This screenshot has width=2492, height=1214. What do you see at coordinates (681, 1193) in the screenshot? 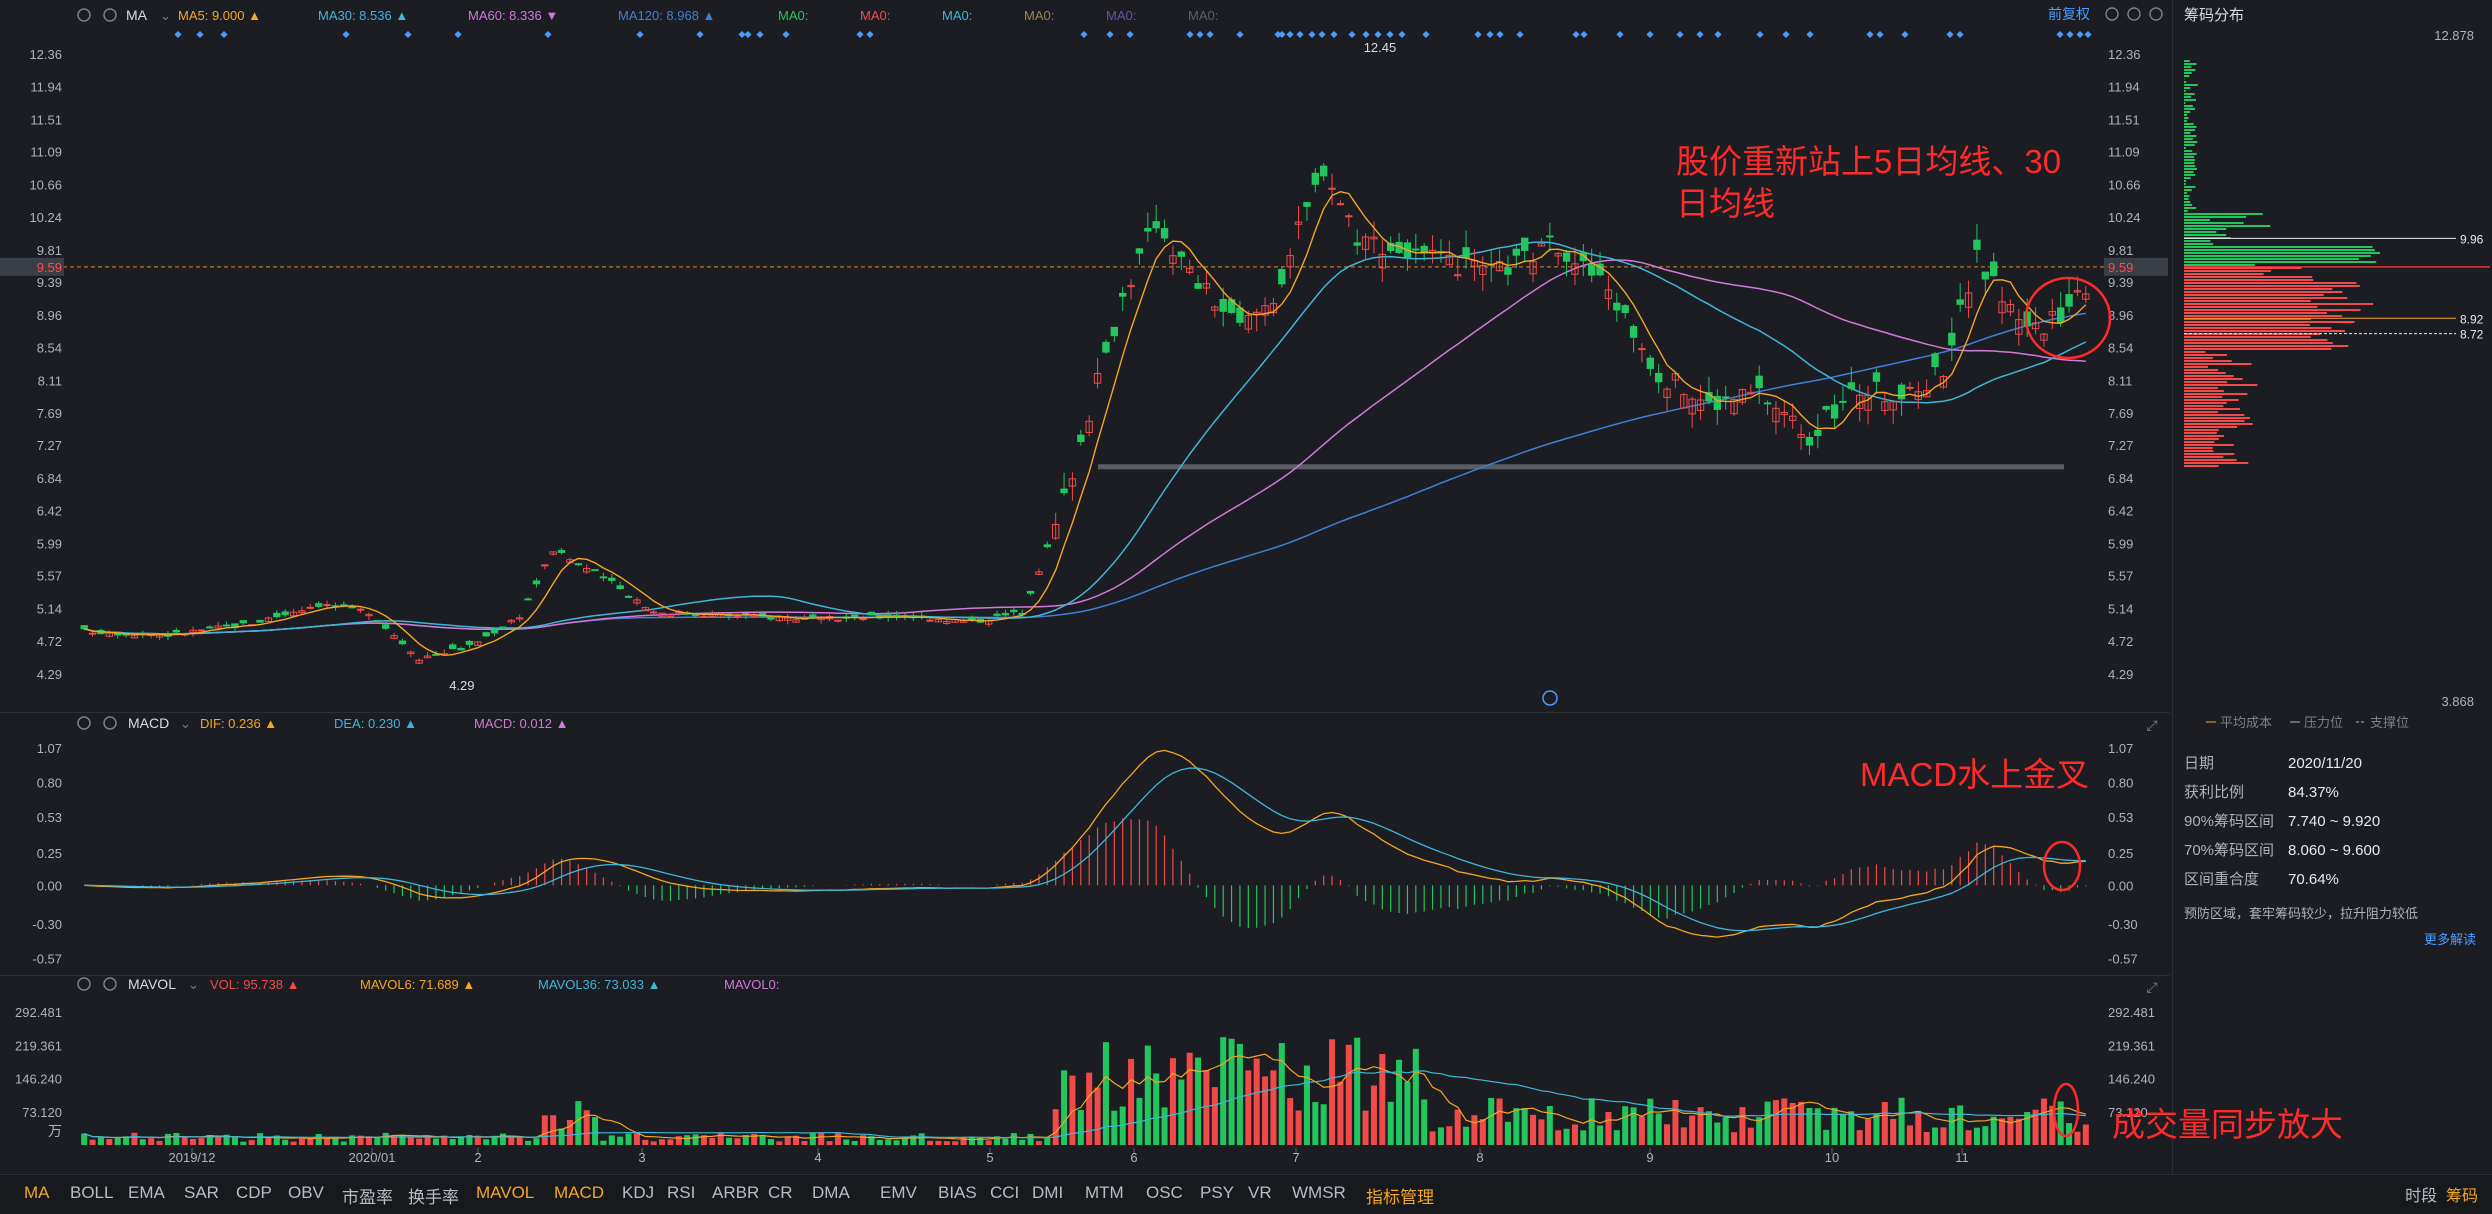
I see `indicator-tab-11: RSI` at bounding box center [681, 1193].